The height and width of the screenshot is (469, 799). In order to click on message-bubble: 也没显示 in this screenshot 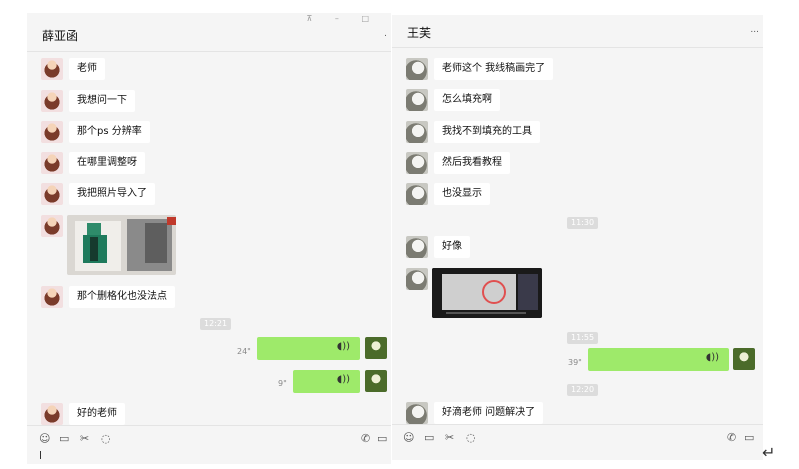, I will do `click(462, 194)`.